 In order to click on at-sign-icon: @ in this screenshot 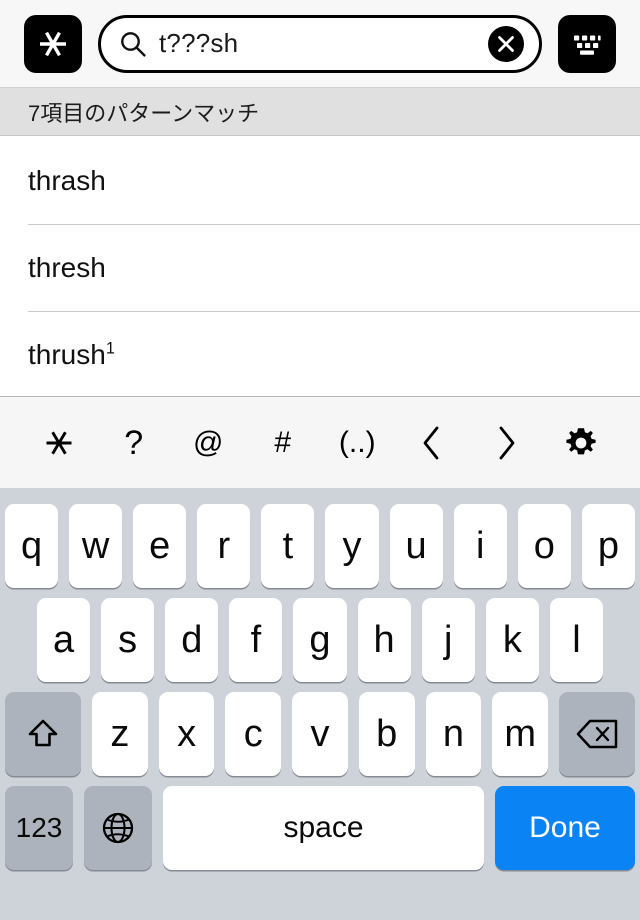, I will do `click(208, 442)`.